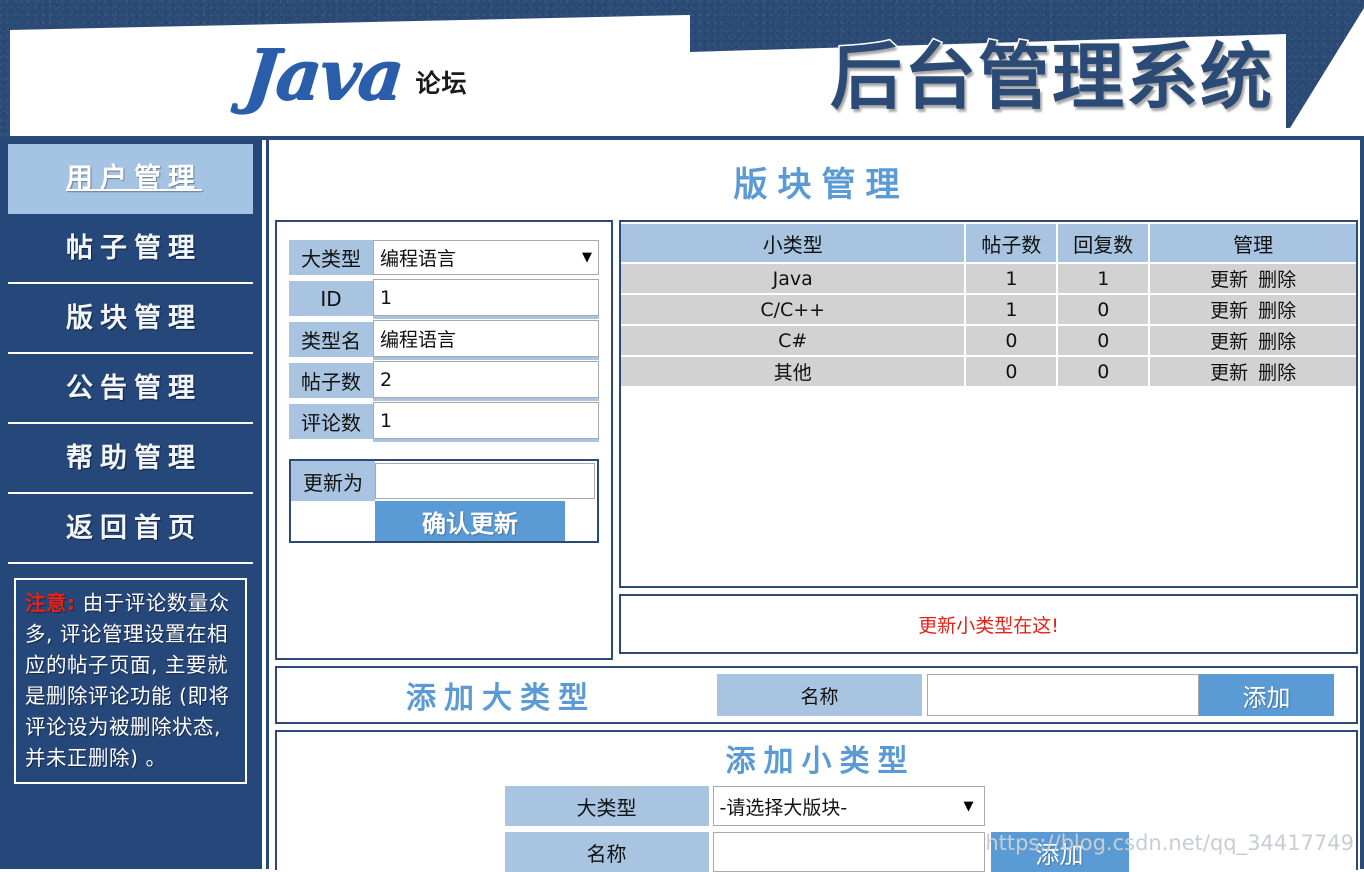  Describe the element at coordinates (819, 695) in the screenshot. I see `add-bigtype-name-label: 名称` at that location.